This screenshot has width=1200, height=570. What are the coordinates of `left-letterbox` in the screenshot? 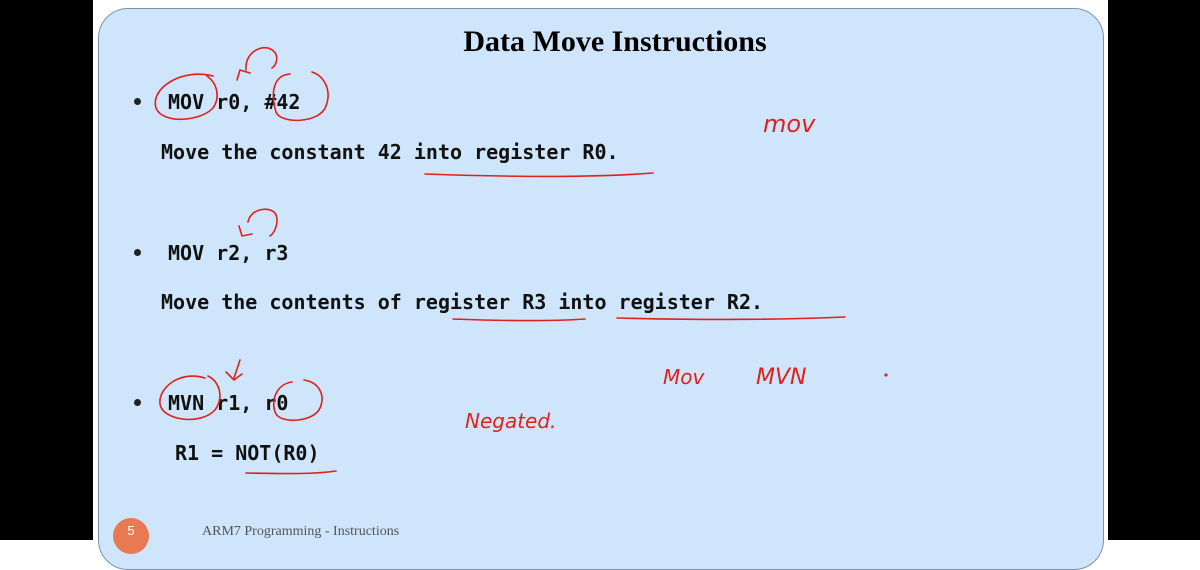 It's located at (46, 270).